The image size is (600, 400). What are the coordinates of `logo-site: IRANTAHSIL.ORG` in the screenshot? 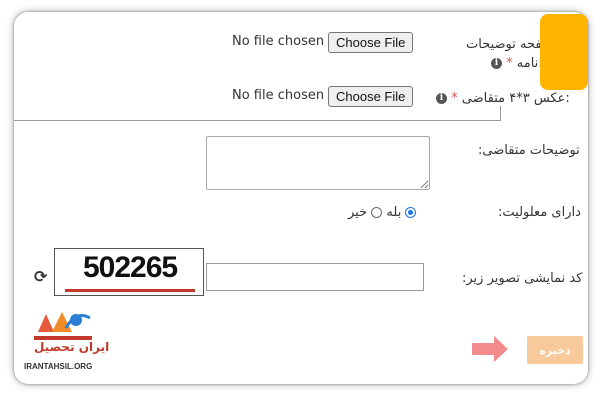 It's located at (58, 366).